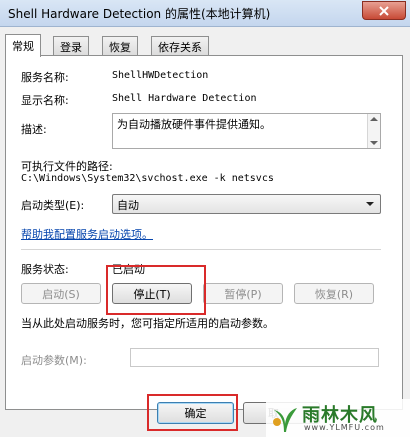 This screenshot has height=437, width=410. What do you see at coordinates (201, 249) in the screenshot?
I see `divider` at bounding box center [201, 249].